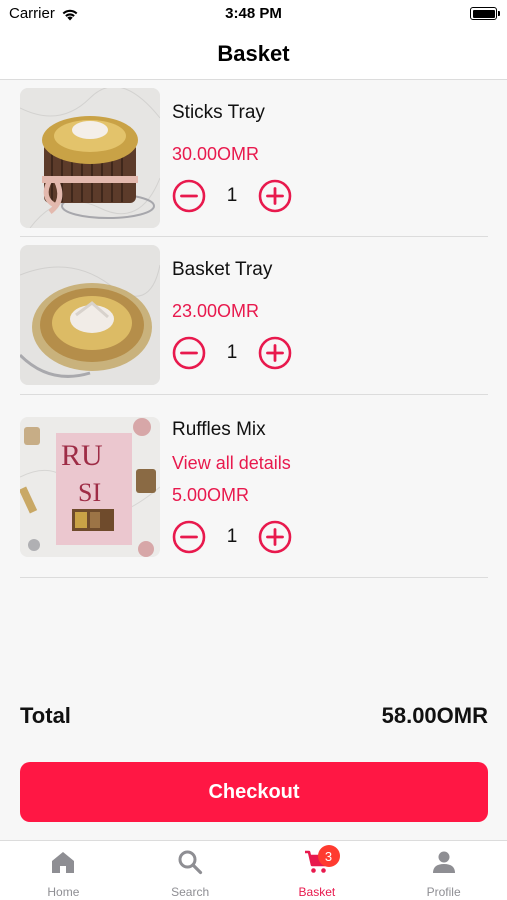  Describe the element at coordinates (317, 870) in the screenshot. I see `tab-basket: 3 Basket` at that location.